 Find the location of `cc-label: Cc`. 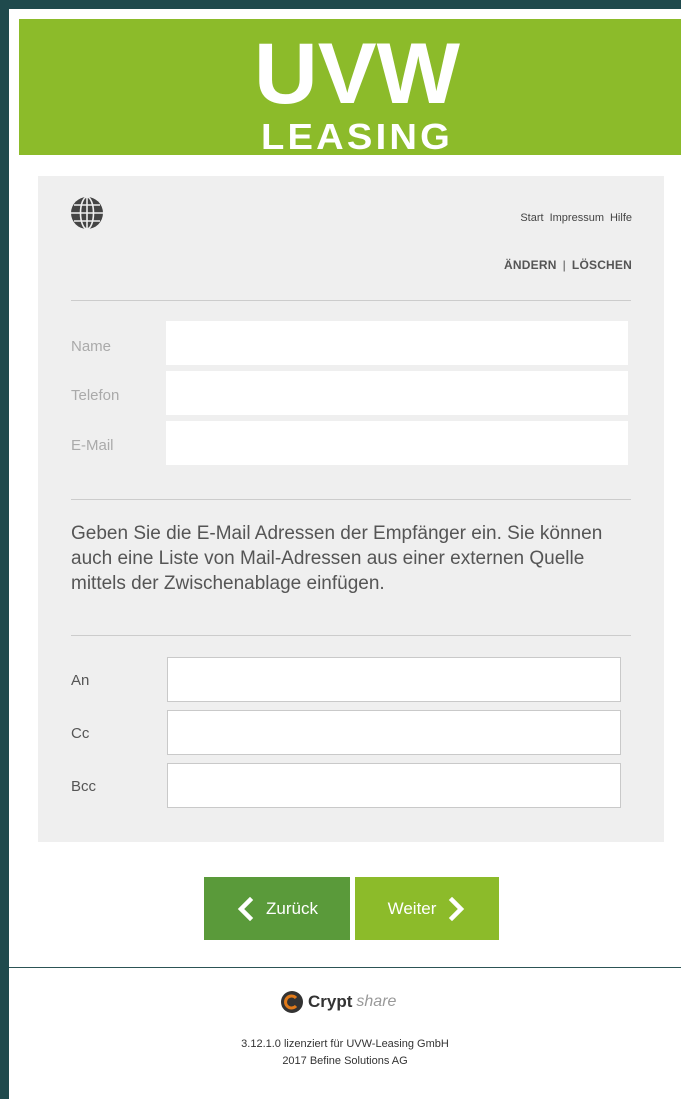

cc-label: Cc is located at coordinates (80, 733).